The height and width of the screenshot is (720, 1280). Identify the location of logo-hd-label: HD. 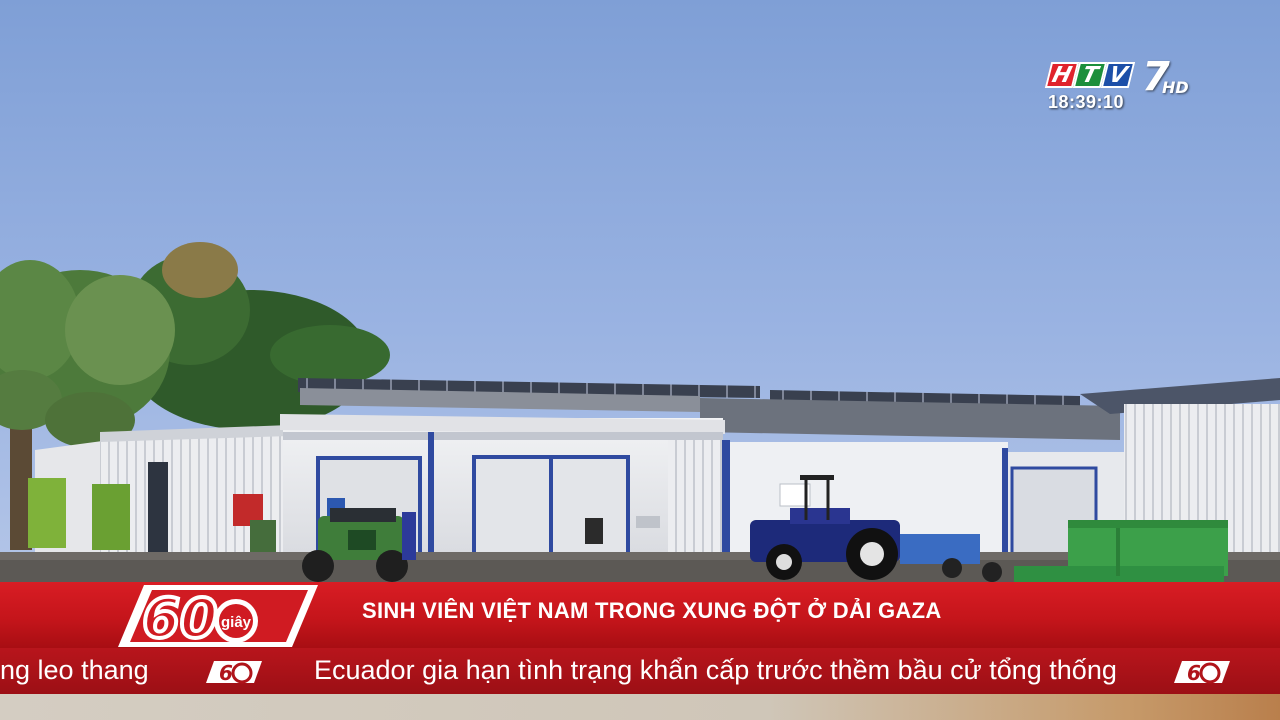
(1175, 87).